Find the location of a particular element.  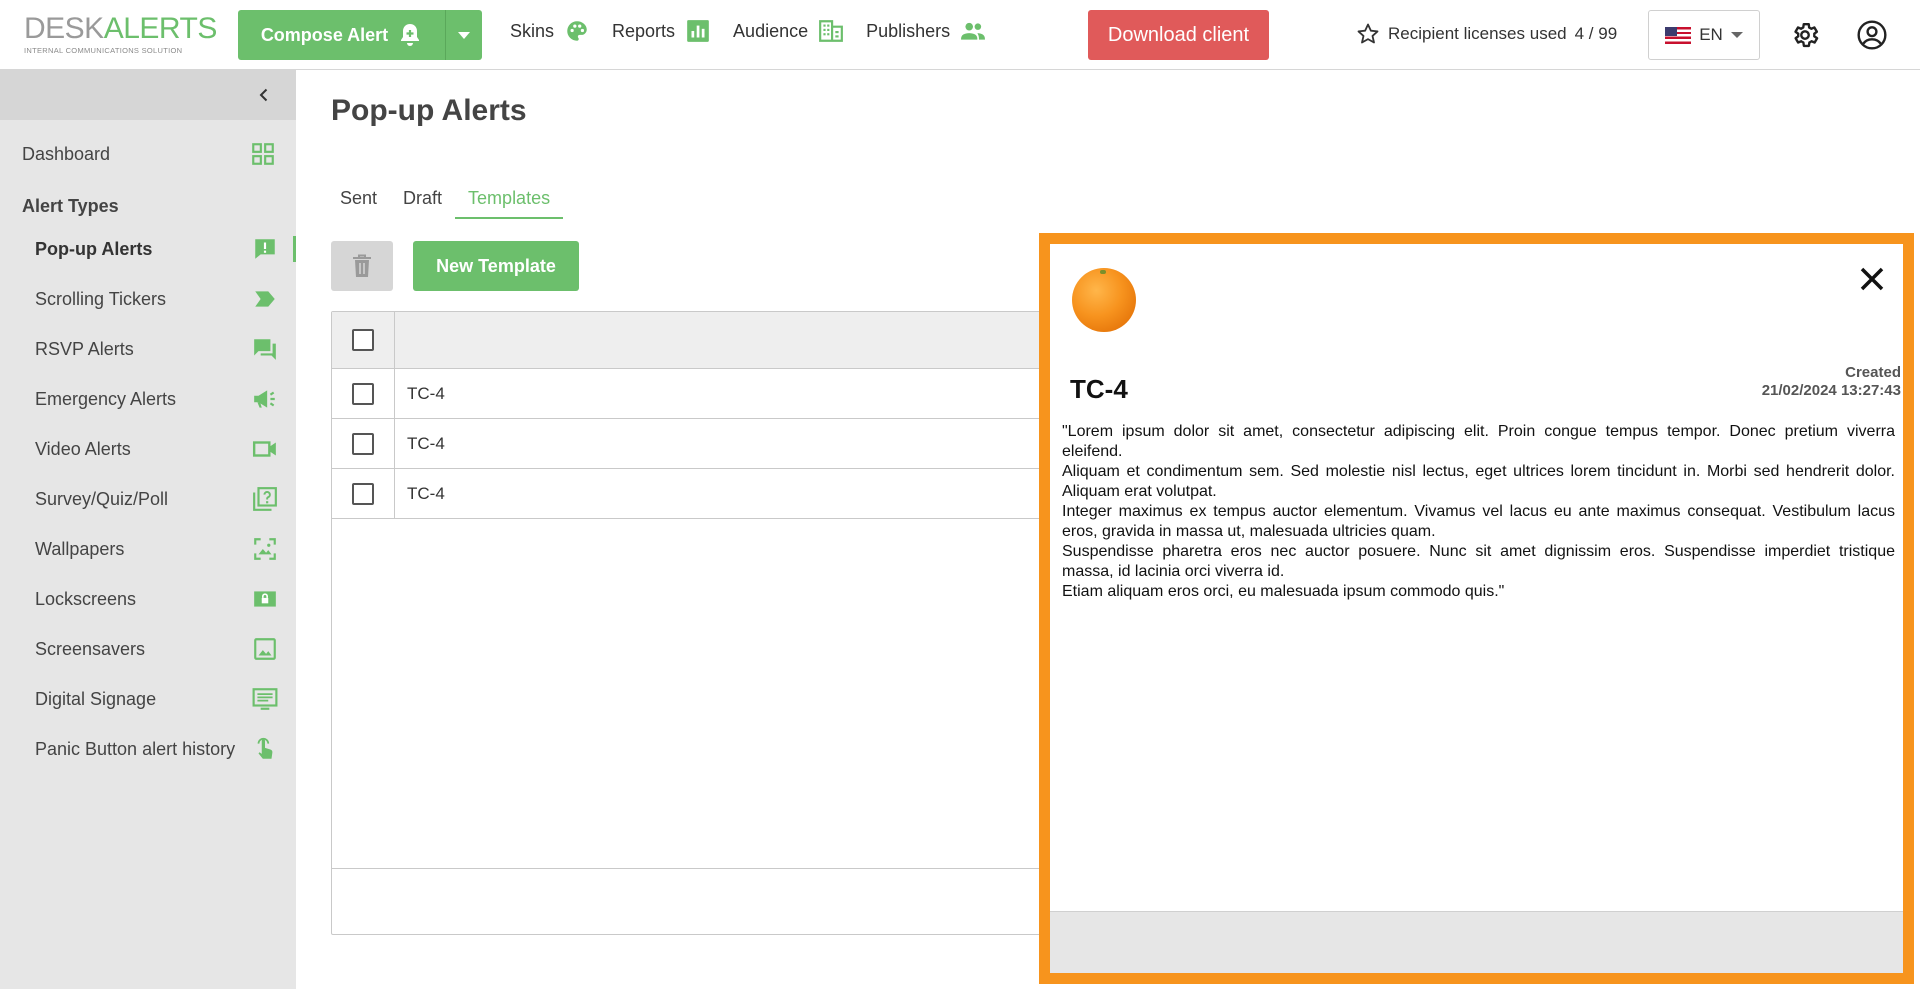

recipient-licenses: Recipient licenses used 4 / 99 is located at coordinates (1486, 34).